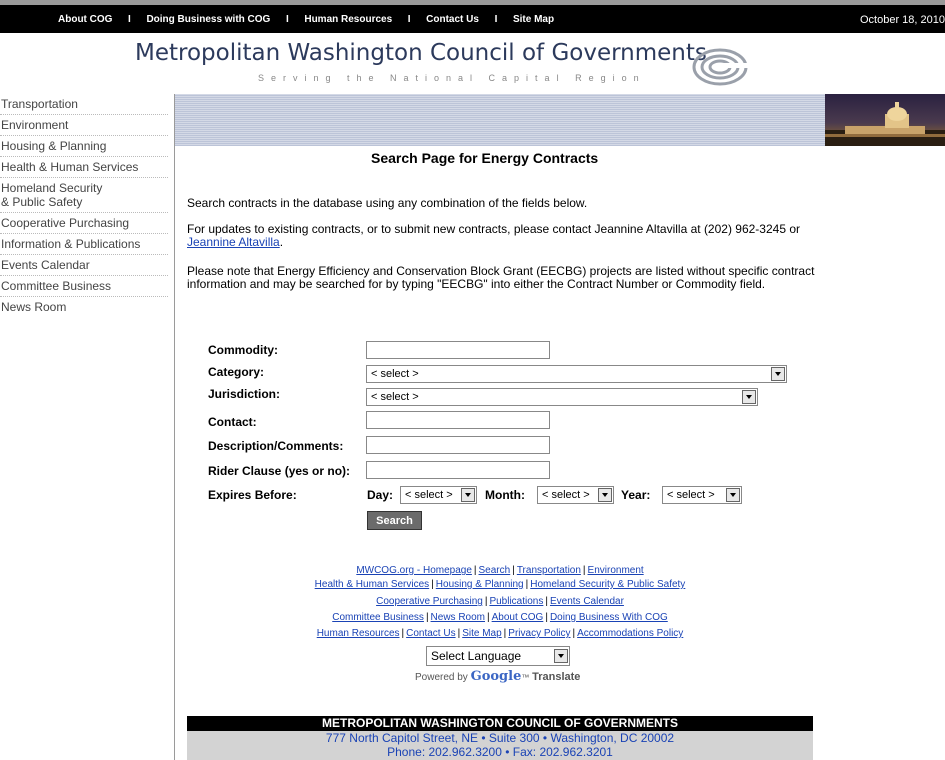 The image size is (945, 760). What do you see at coordinates (458, 420) in the screenshot?
I see `contact-input` at bounding box center [458, 420].